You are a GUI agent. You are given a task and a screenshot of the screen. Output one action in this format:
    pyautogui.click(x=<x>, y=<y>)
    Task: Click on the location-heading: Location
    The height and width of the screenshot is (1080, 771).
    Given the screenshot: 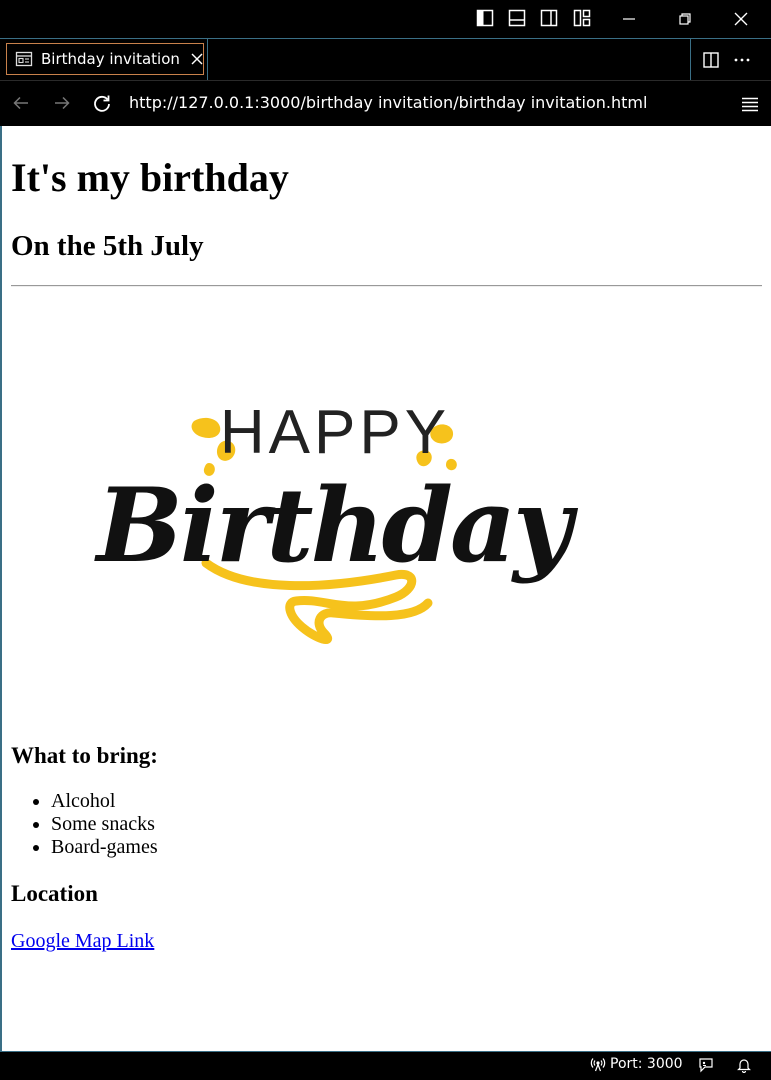 What is the action you would take?
    pyautogui.click(x=54, y=893)
    